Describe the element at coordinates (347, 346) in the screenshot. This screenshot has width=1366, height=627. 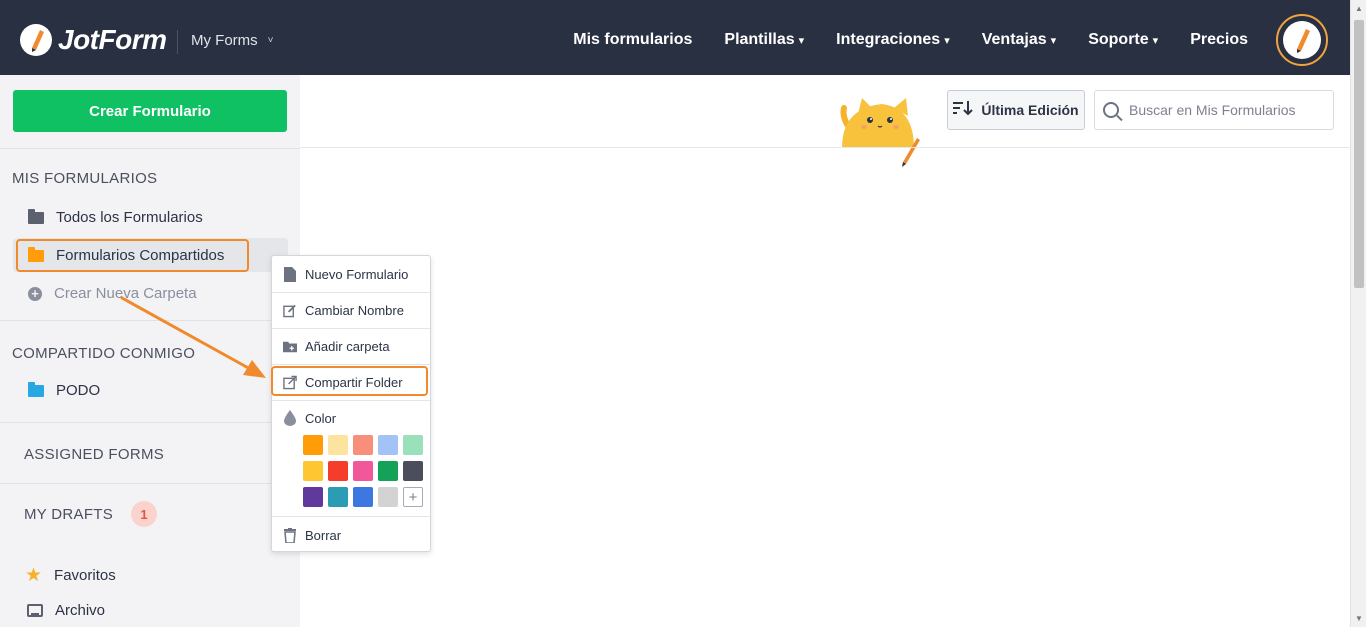
I see `menu-item-label: Añadir carpeta` at that location.